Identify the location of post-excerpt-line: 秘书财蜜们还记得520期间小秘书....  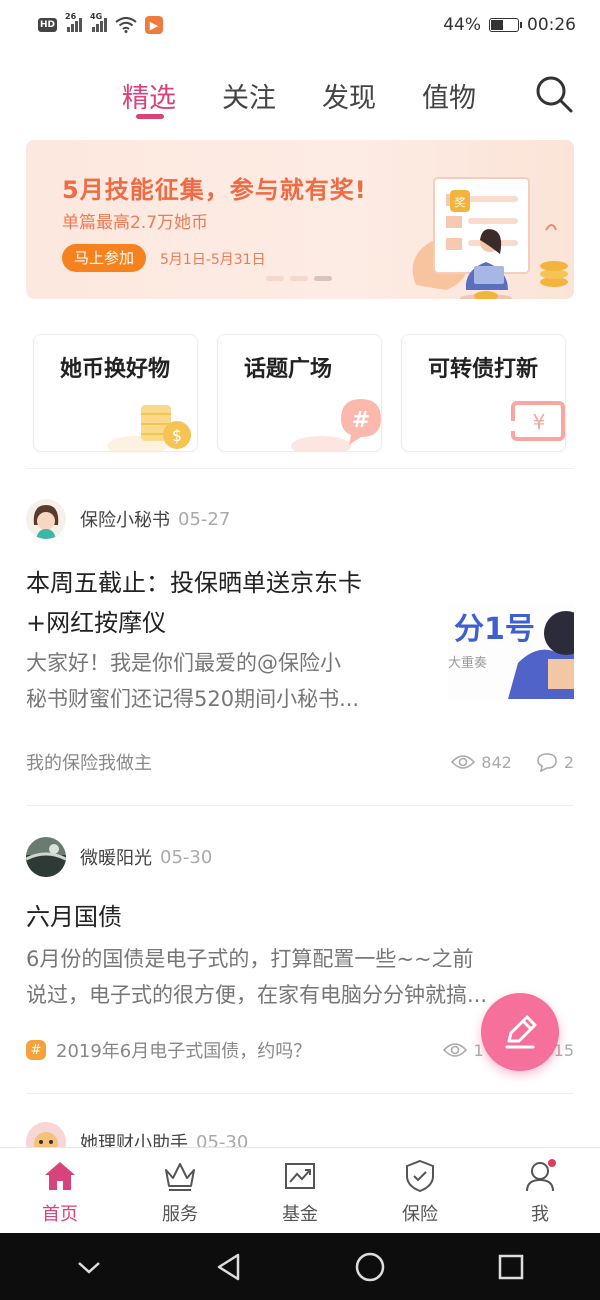
(193, 699).